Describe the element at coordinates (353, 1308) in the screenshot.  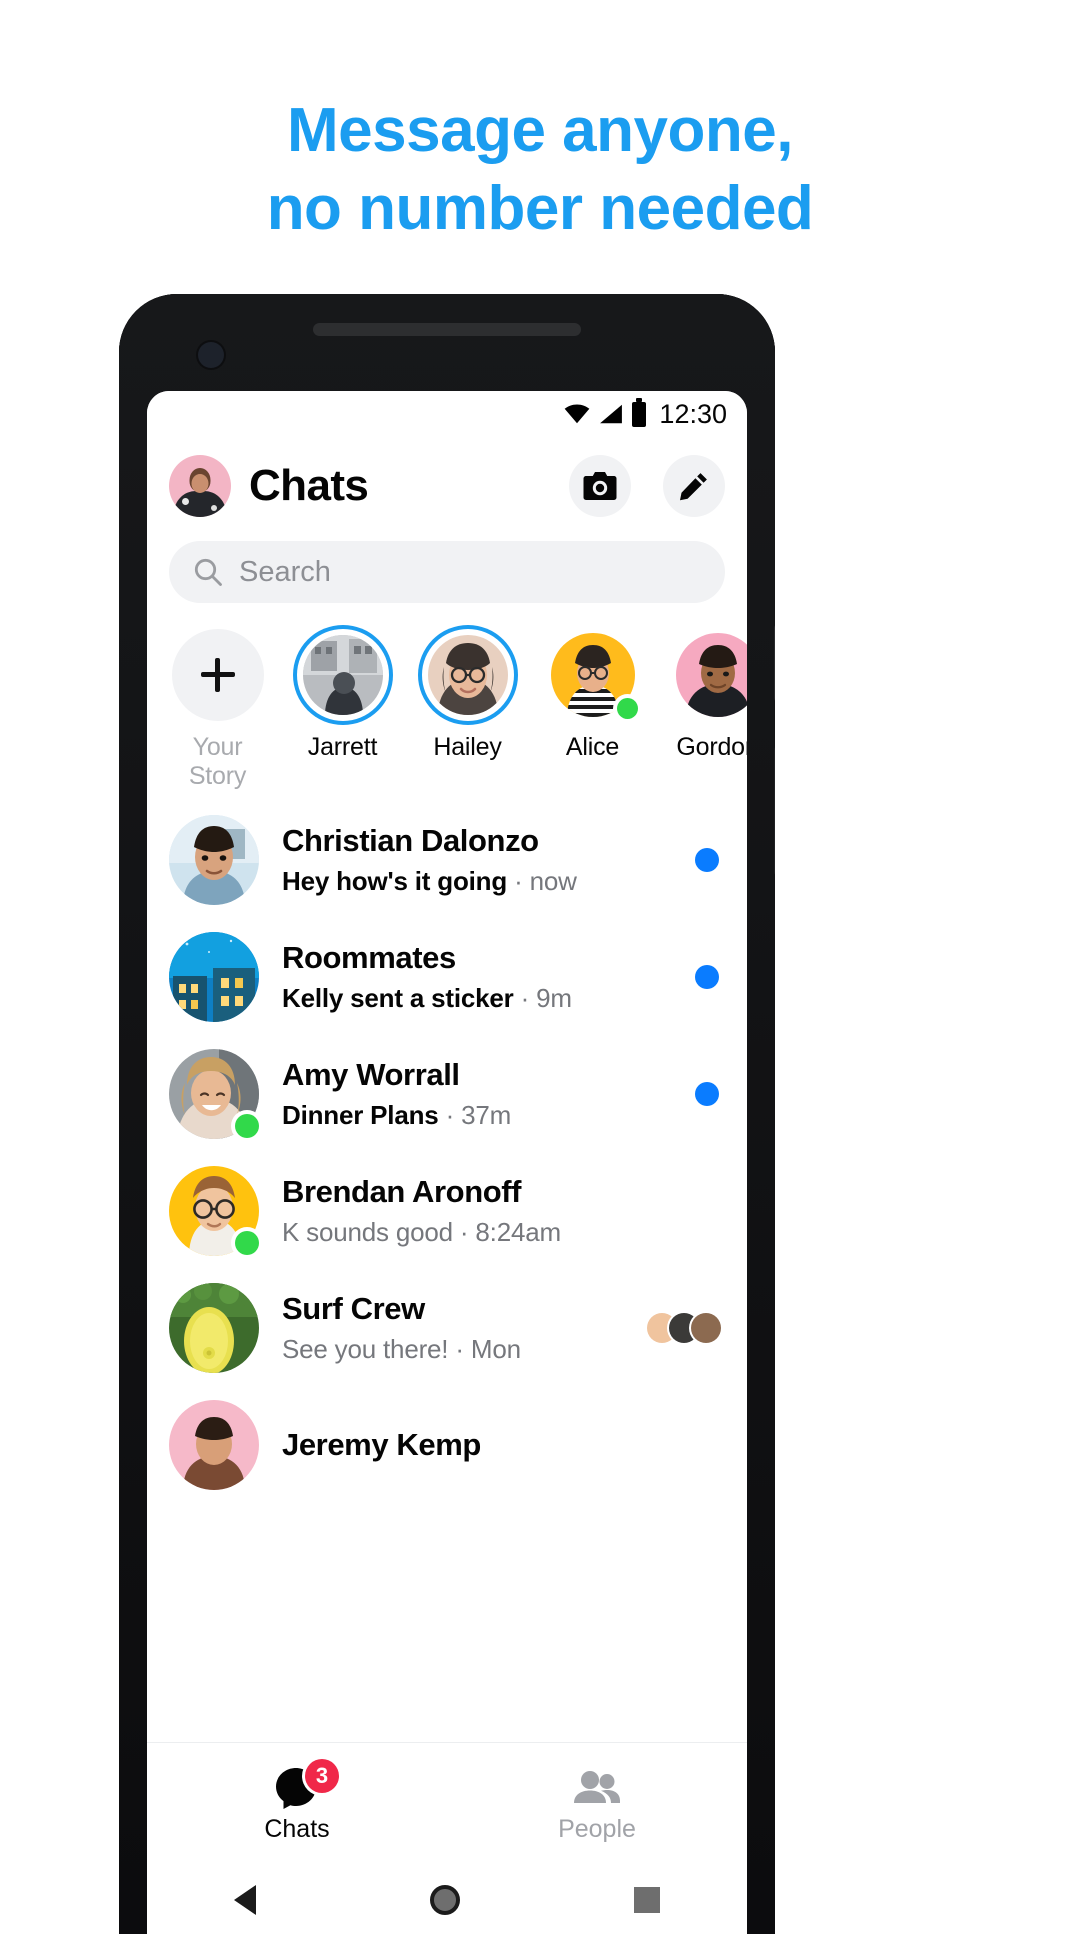
I see `chat-name: Surf Crew` at that location.